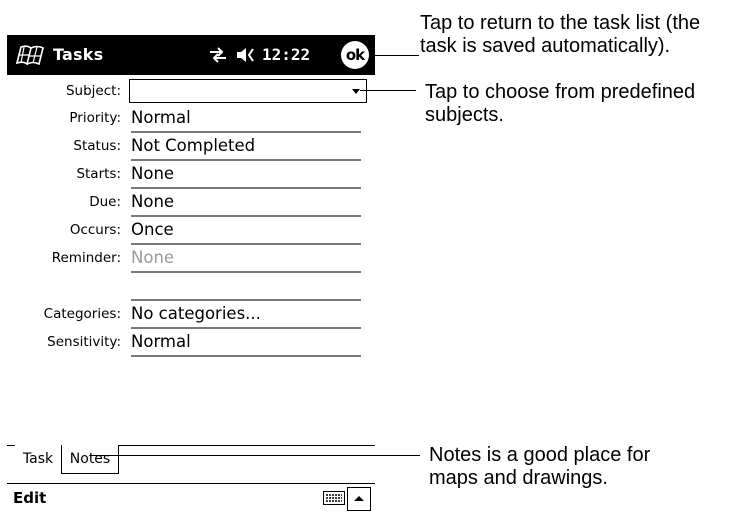 The image size is (753, 513). Describe the element at coordinates (246, 344) in the screenshot. I see `sensitivity-field: Normal` at that location.